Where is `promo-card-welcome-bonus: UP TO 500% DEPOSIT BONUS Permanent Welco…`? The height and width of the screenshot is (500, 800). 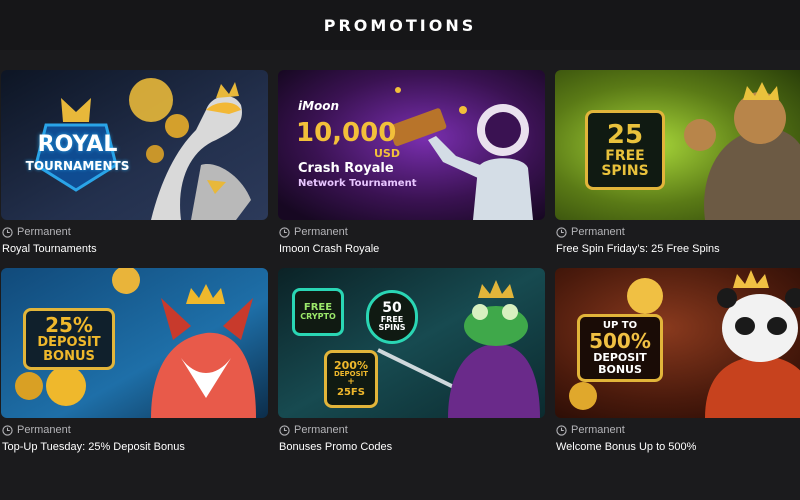 promo-card-welcome-bonus: UP TO 500% DEPOSIT BONUS Permanent Welco… is located at coordinates (677, 363).